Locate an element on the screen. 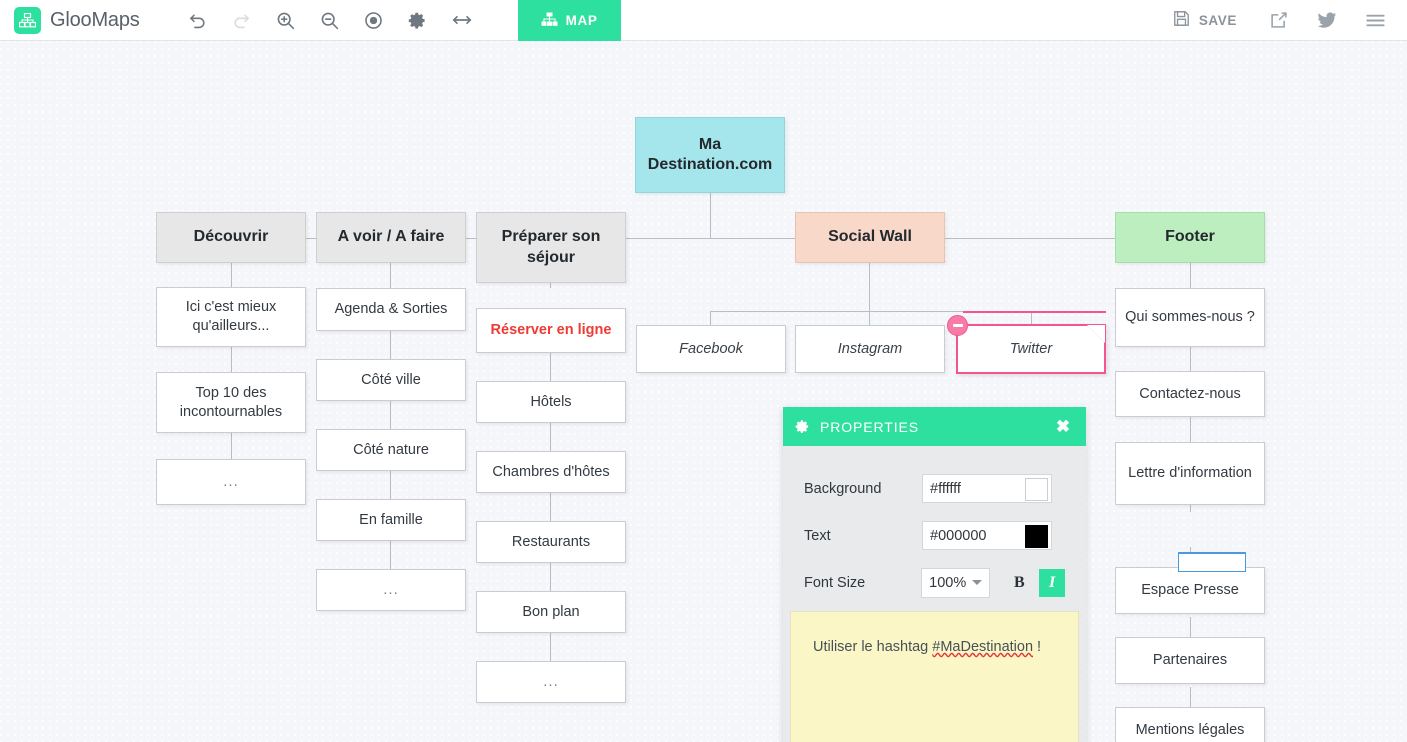 This screenshot has width=1407, height=742. node-label: Côté nature is located at coordinates (391, 449).